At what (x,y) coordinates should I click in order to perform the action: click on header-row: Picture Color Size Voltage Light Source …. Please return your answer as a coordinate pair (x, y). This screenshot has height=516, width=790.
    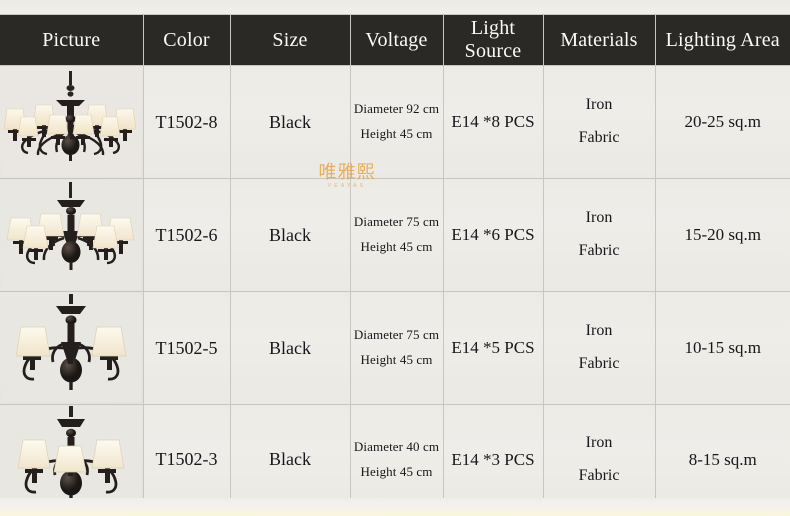
    Looking at the image, I should click on (395, 40).